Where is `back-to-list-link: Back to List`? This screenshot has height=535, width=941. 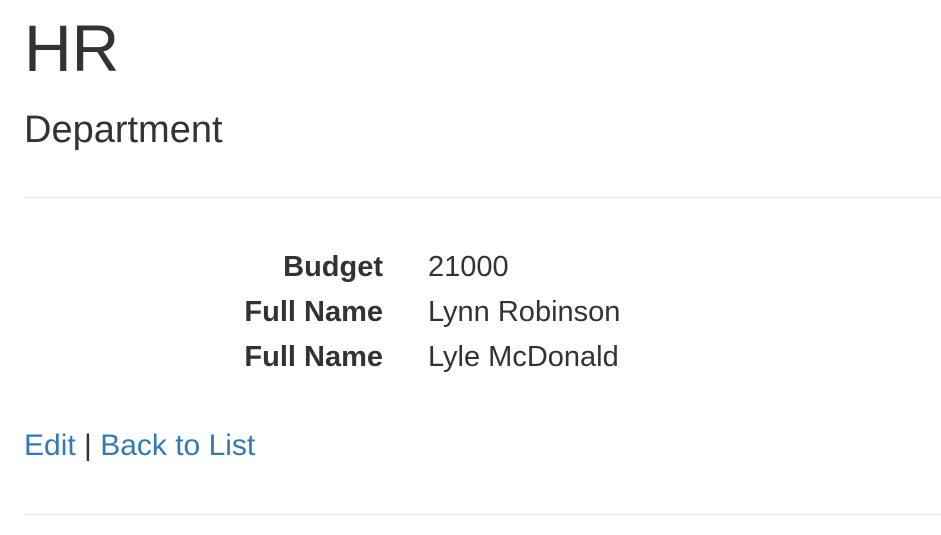
back-to-list-link: Back to List is located at coordinates (177, 445).